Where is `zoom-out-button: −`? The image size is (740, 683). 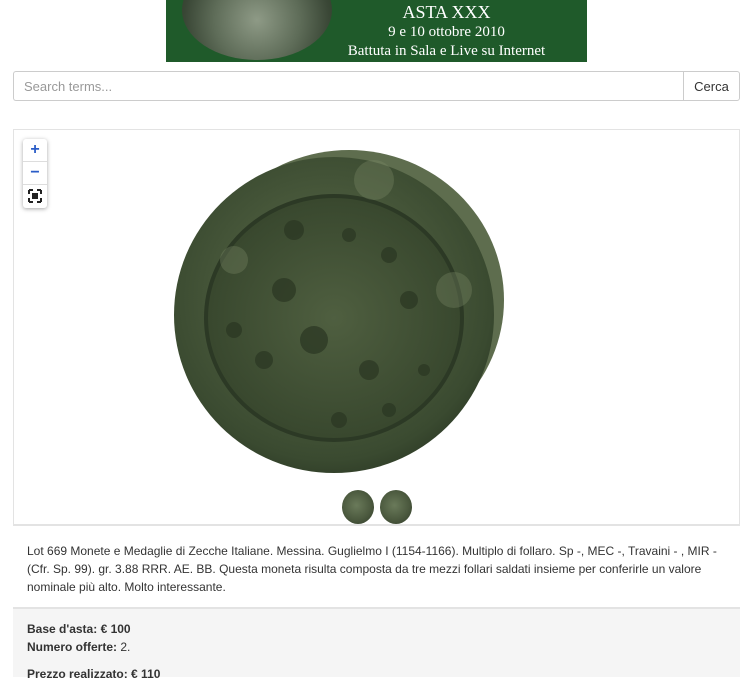
zoom-out-button: − is located at coordinates (35, 173).